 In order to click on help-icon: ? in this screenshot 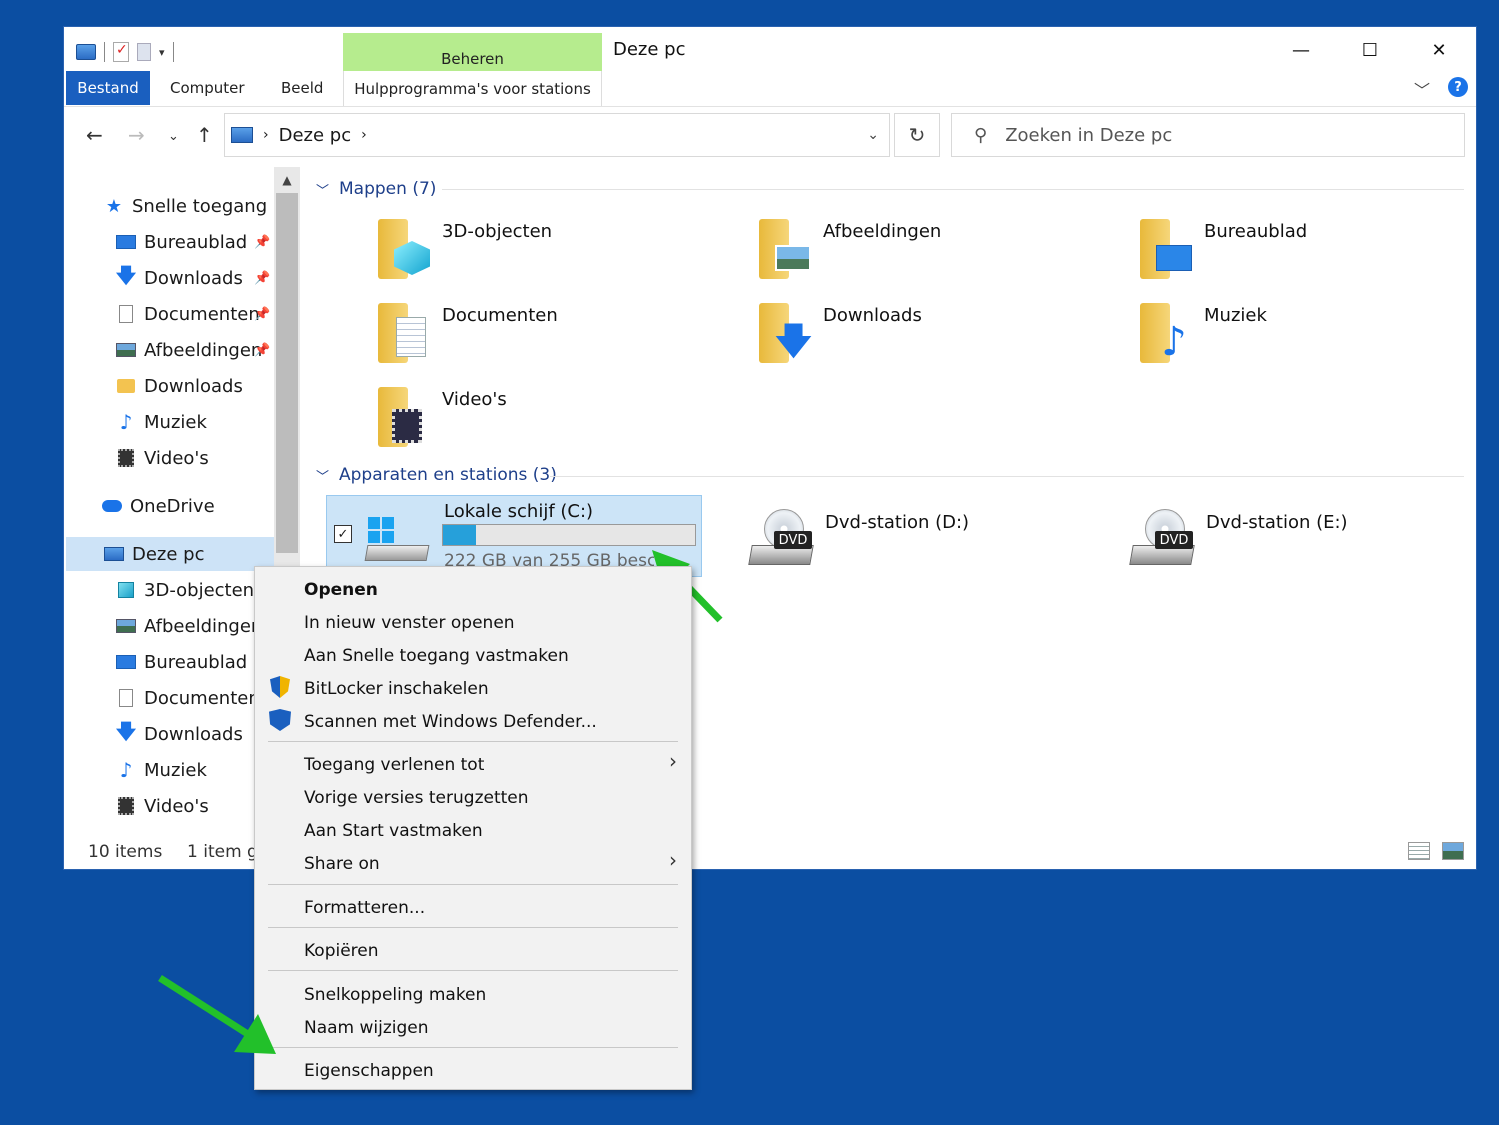, I will do `click(1458, 87)`.